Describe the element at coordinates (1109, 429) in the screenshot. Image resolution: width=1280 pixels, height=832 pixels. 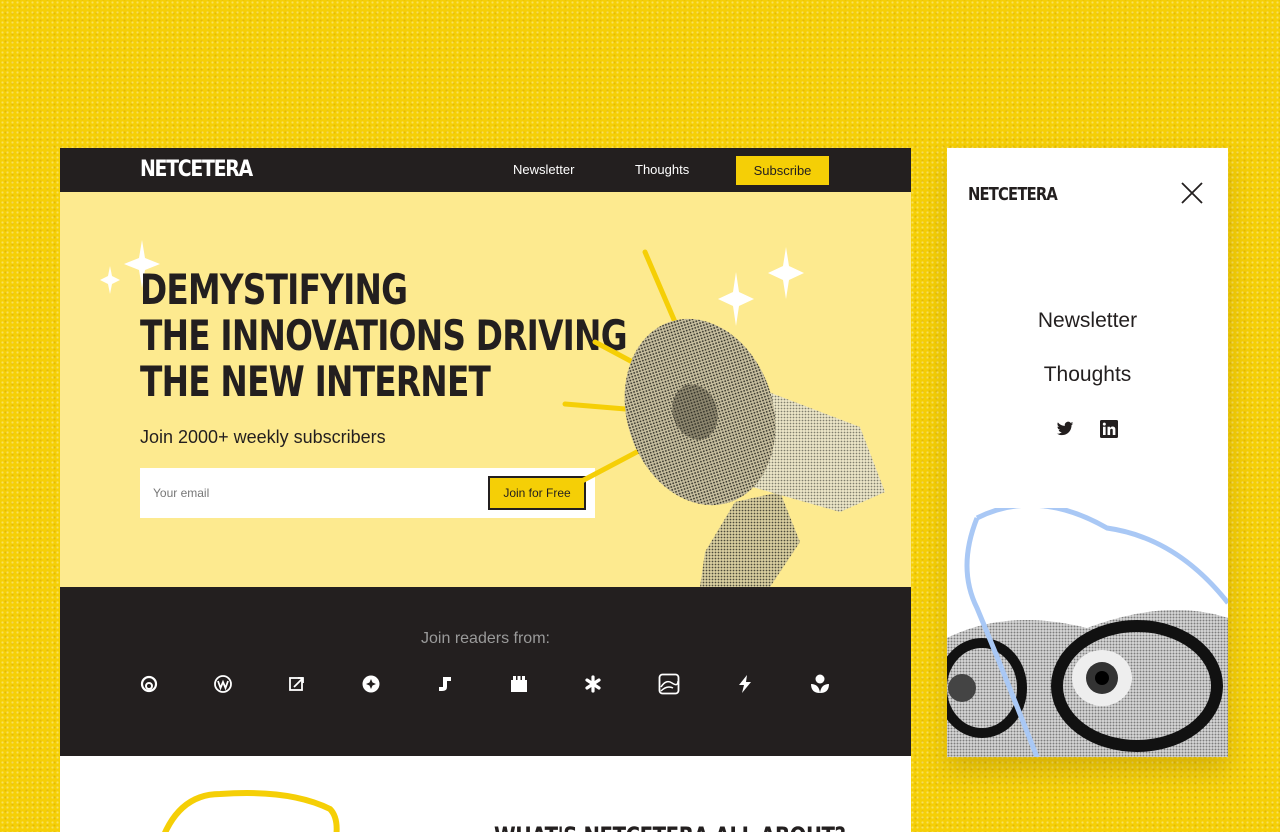
I see `linkedin-icon` at that location.